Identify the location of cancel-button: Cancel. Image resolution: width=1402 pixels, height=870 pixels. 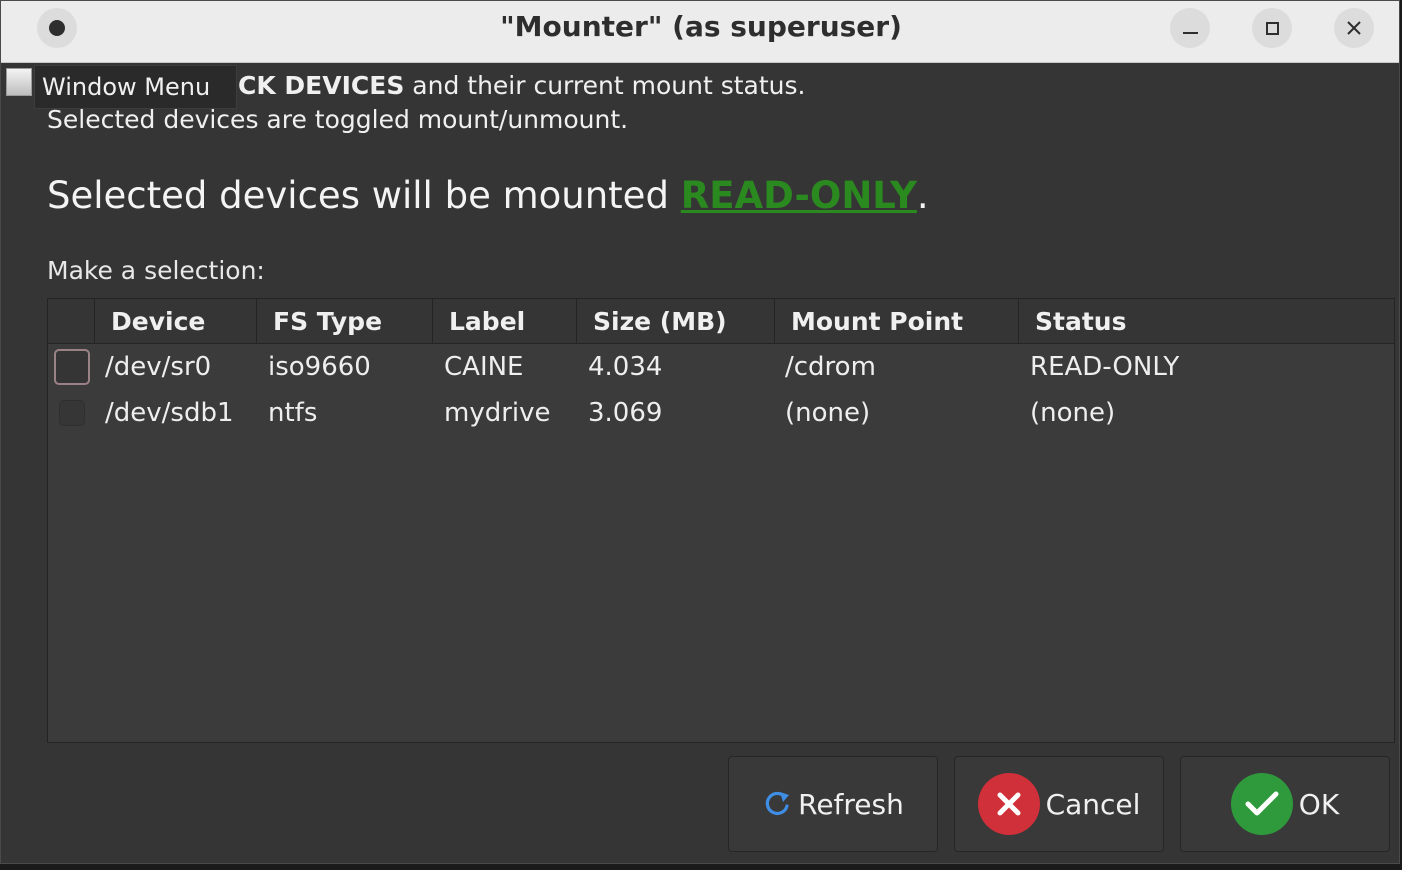
(1059, 804).